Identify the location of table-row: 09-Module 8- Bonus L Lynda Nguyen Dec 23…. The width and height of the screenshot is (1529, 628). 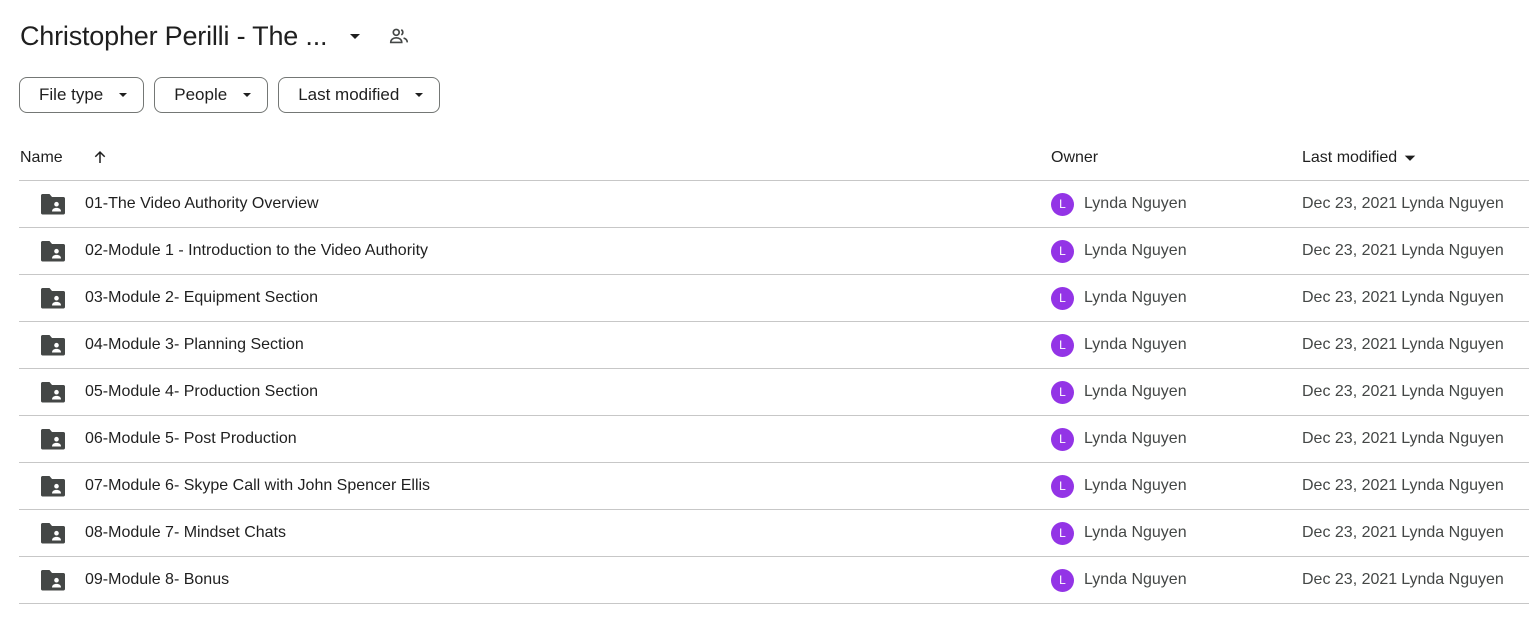
(774, 580).